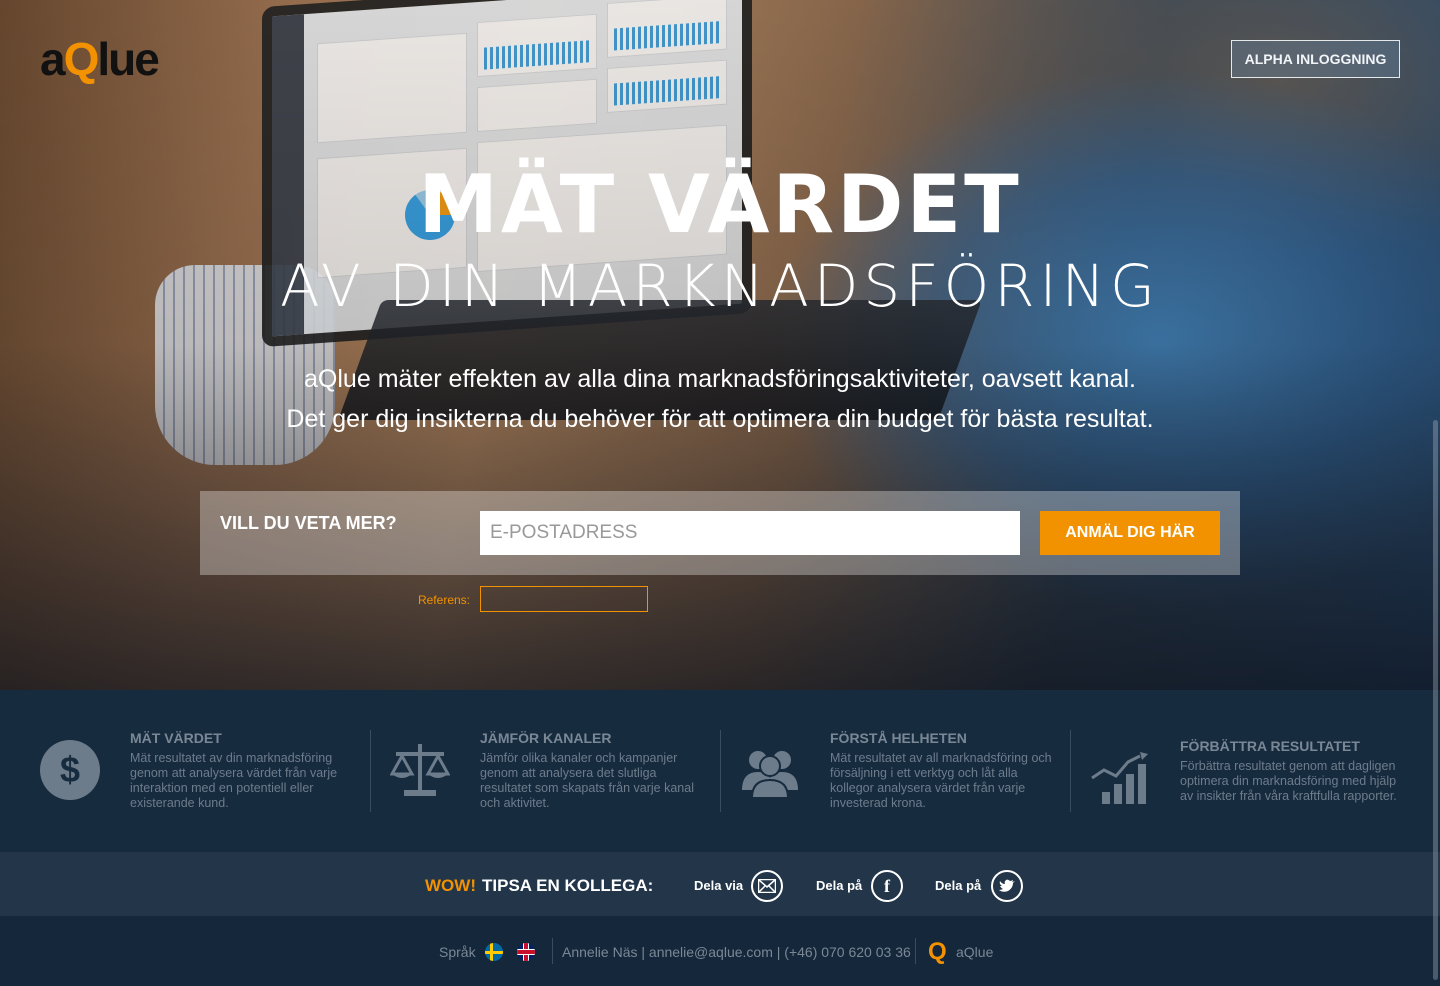 The height and width of the screenshot is (986, 1440). What do you see at coordinates (568, 885) in the screenshot?
I see `tip-colleague-label: TIPSA EN KOLLEGA:` at bounding box center [568, 885].